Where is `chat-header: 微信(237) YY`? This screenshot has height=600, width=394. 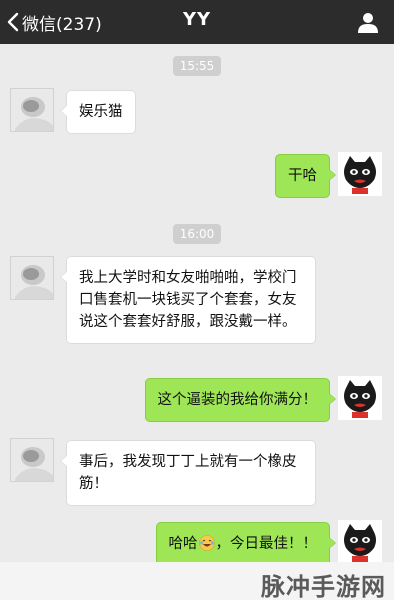 chat-header: 微信(237) YY is located at coordinates (197, 22).